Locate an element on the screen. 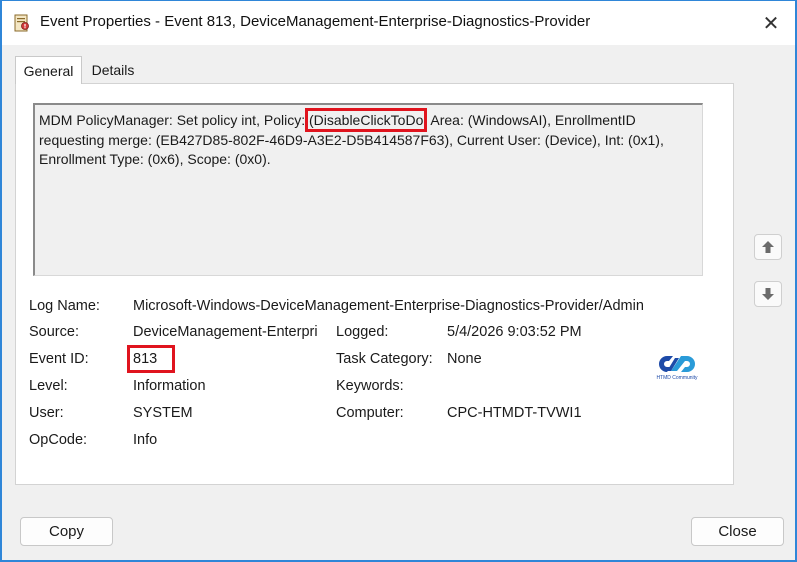 Image resolution: width=797 pixels, height=562 pixels. opcode-value: Info is located at coordinates (145, 440).